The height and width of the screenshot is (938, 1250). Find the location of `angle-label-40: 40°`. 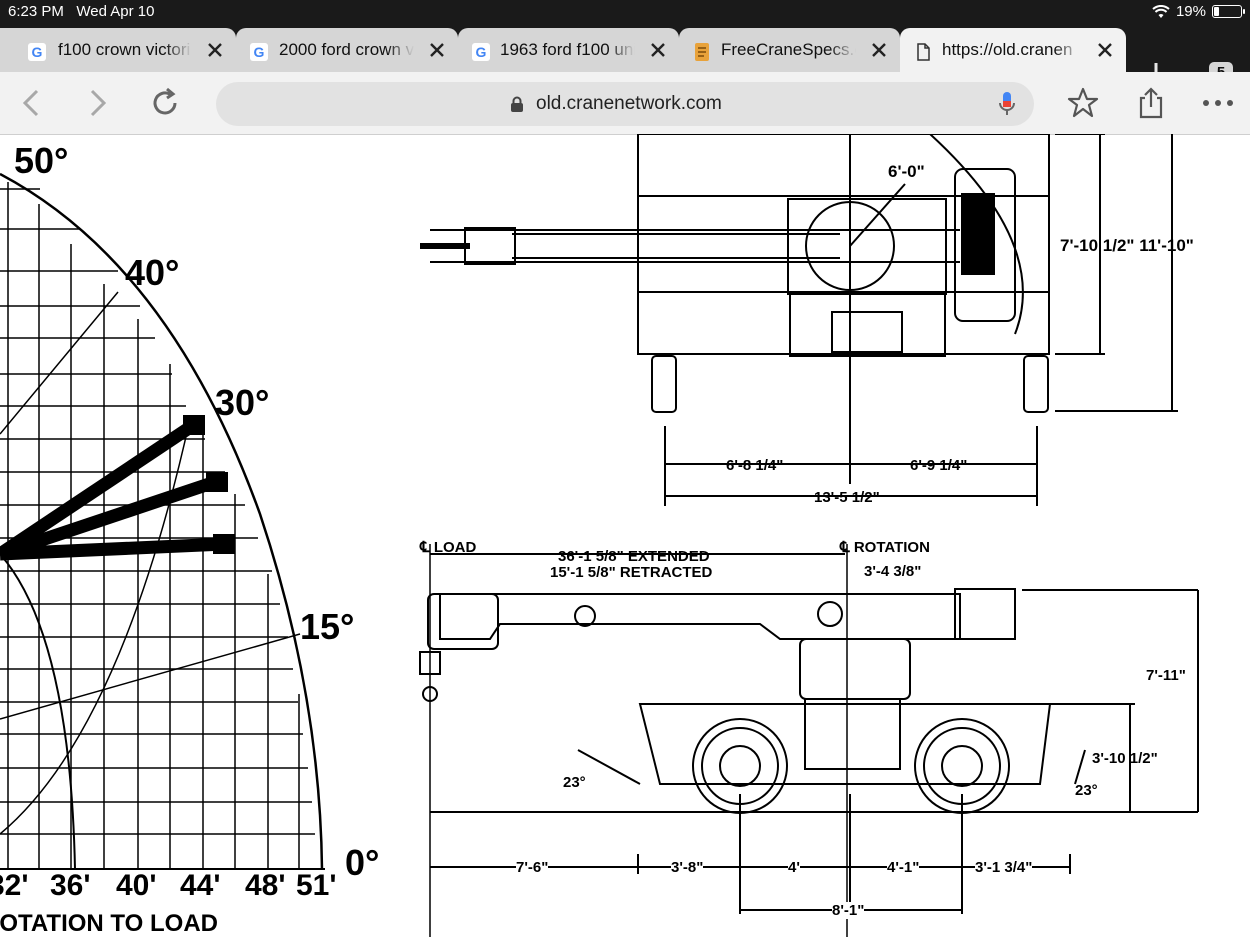

angle-label-40: 40° is located at coordinates (152, 272).